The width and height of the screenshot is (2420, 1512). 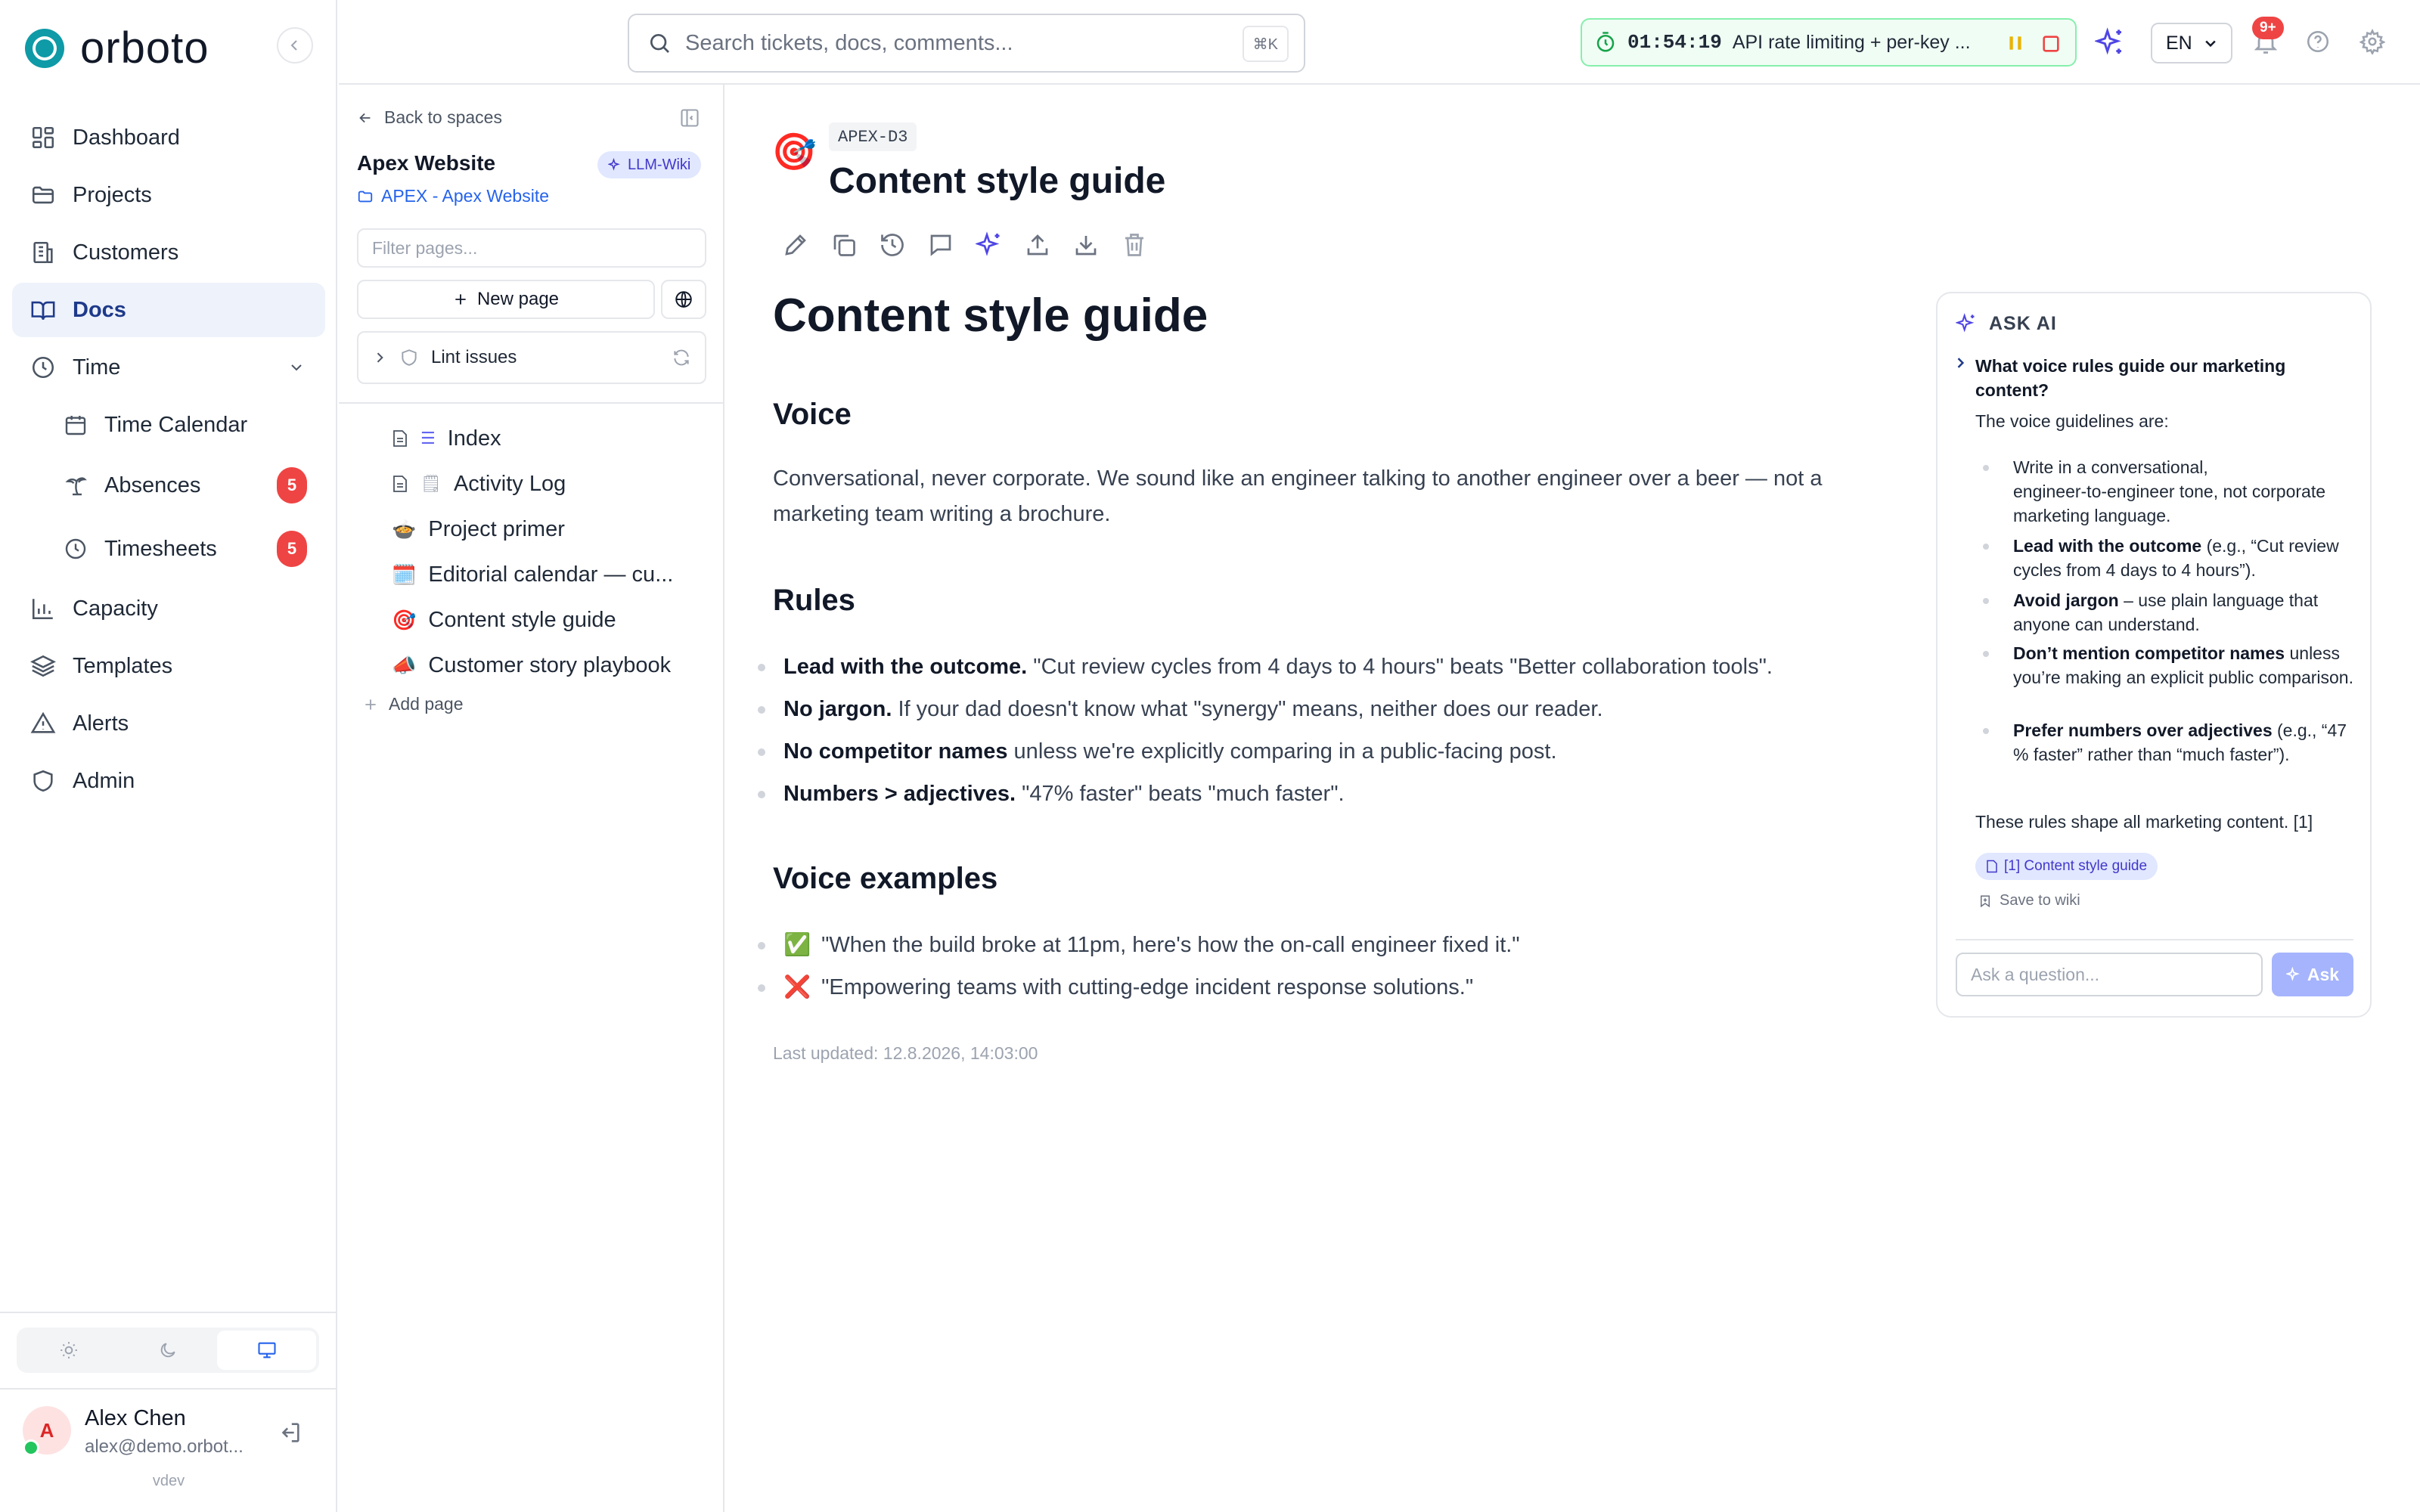 What do you see at coordinates (168, 137) in the screenshot?
I see `nav-dashboard: Dashboard` at bounding box center [168, 137].